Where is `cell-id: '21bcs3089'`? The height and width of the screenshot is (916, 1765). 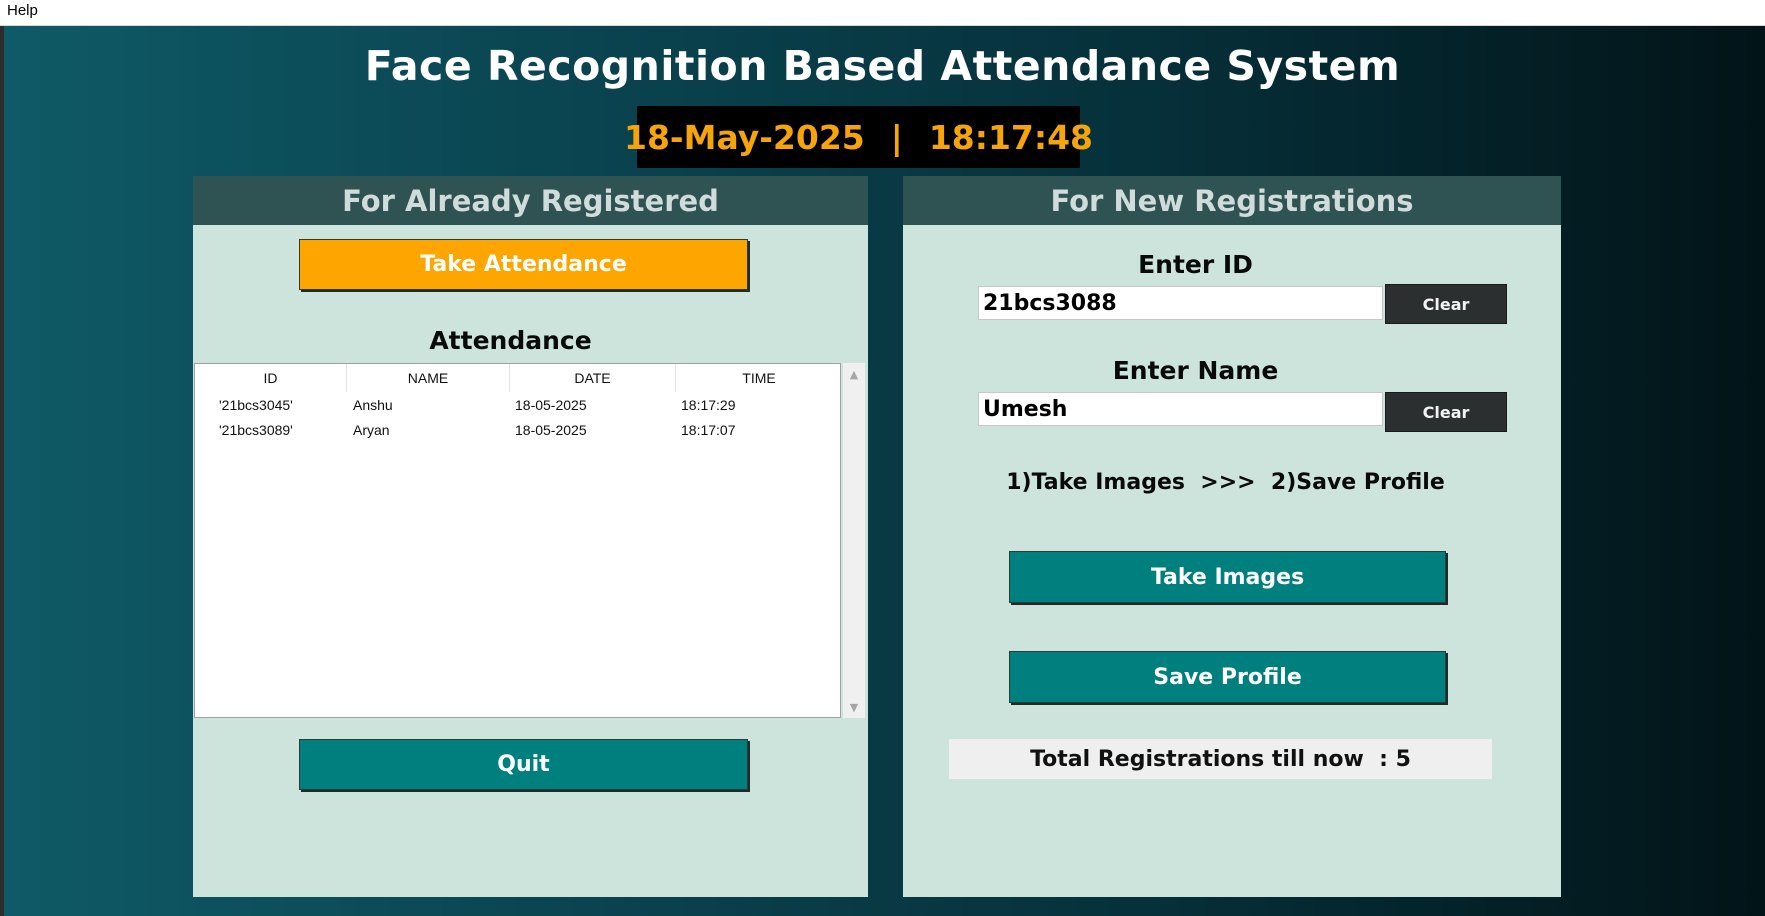 cell-id: '21bcs3089' is located at coordinates (256, 430).